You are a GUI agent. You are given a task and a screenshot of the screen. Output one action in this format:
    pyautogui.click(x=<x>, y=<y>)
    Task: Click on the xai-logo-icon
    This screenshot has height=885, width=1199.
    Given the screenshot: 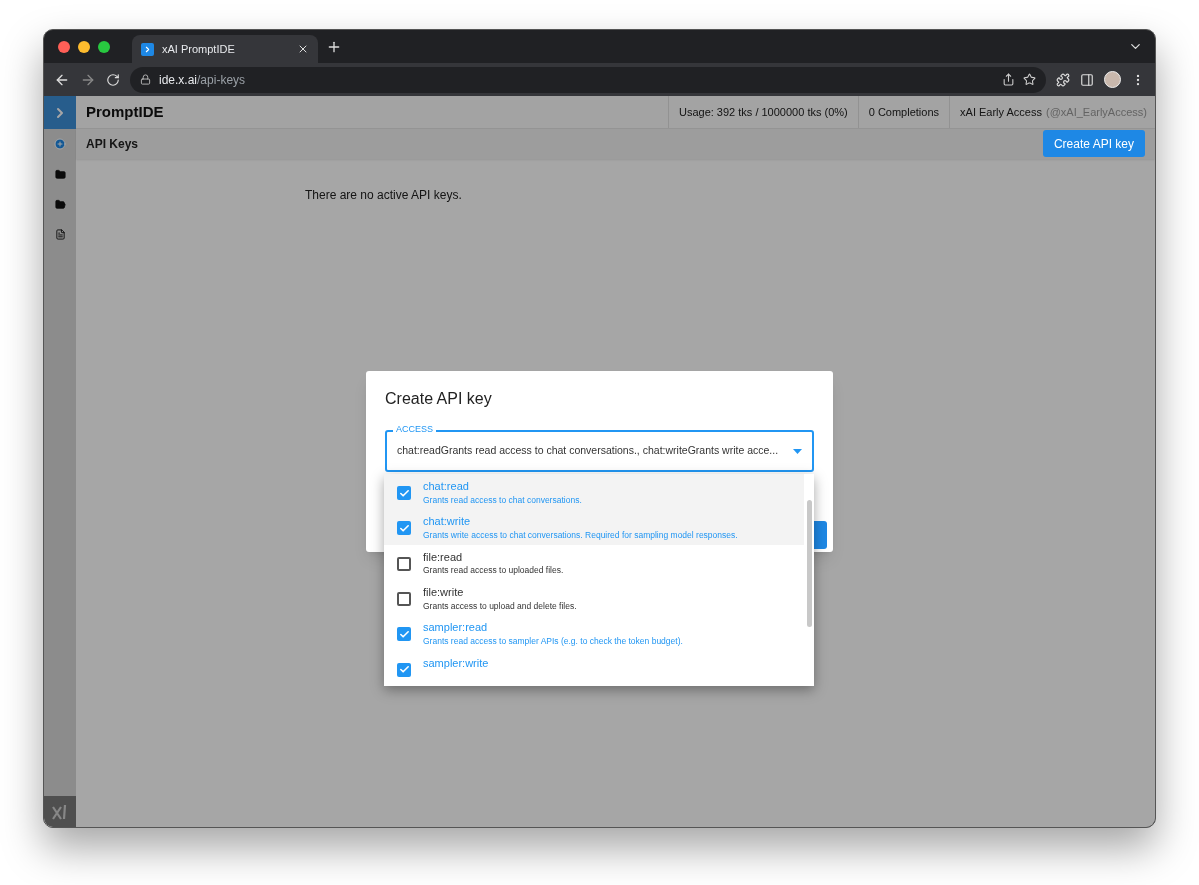 What is the action you would take?
    pyautogui.click(x=60, y=811)
    